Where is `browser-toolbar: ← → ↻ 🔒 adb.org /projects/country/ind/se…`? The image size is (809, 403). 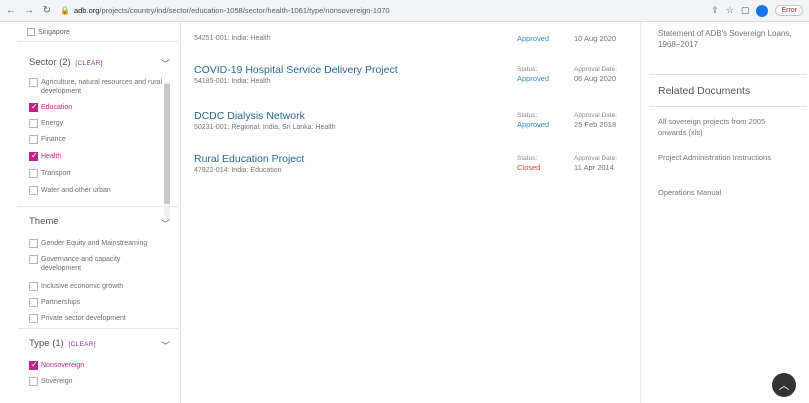
browser-toolbar: ← → ↻ 🔒 adb.org /projects/country/ind/se… is located at coordinates (404, 11).